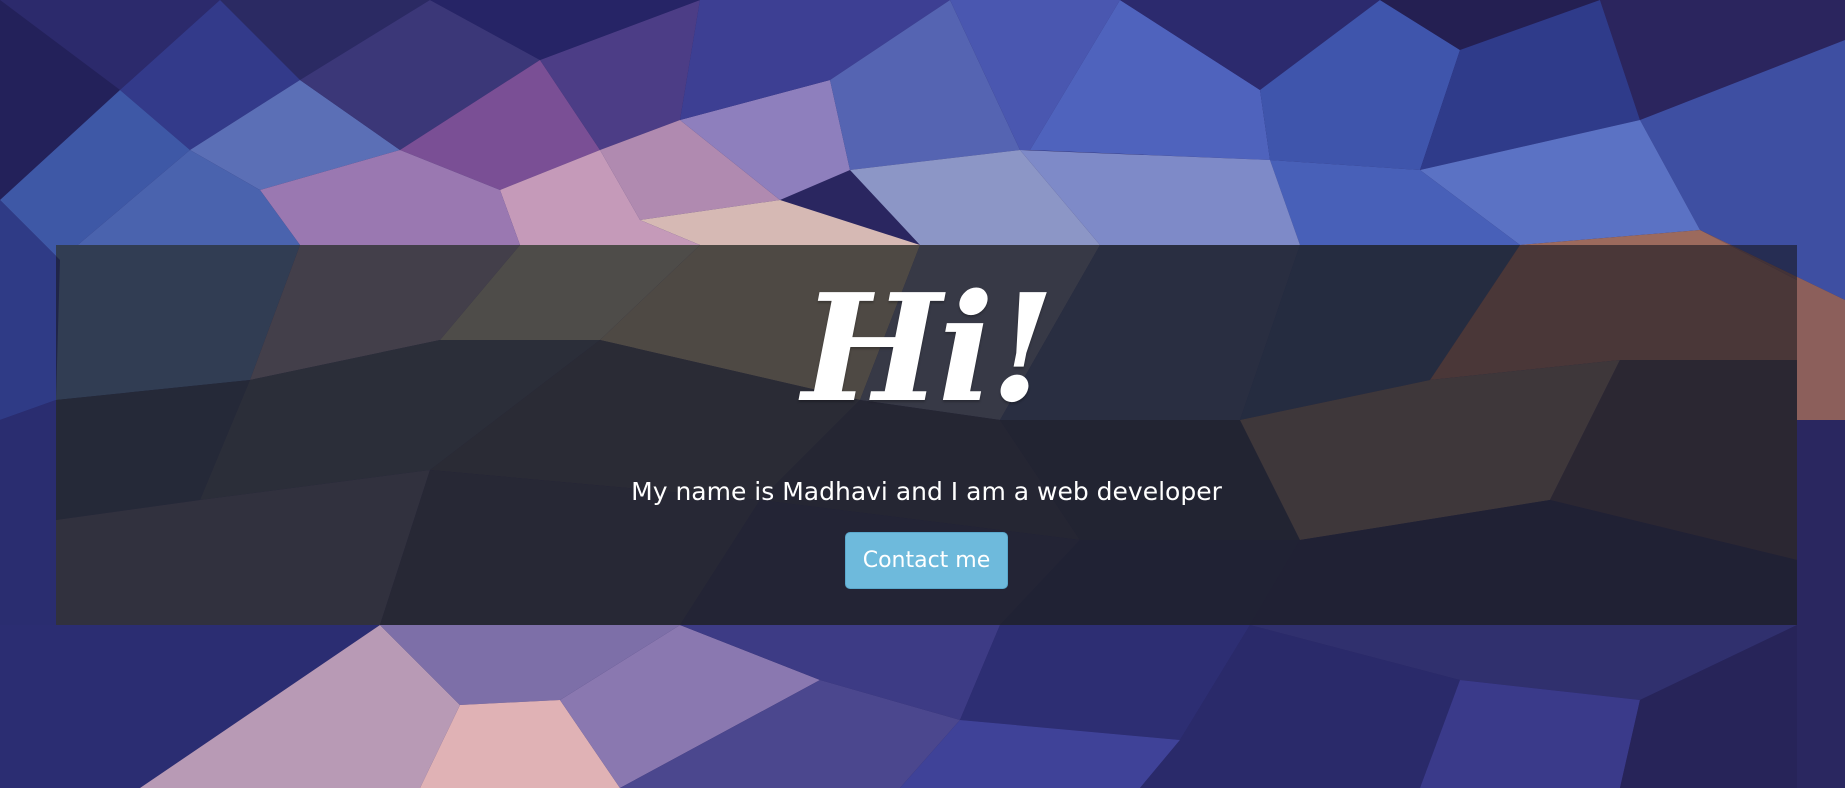 Image resolution: width=1845 pixels, height=788 pixels. Describe the element at coordinates (928, 348) in the screenshot. I see `hero-title: Hi!` at that location.